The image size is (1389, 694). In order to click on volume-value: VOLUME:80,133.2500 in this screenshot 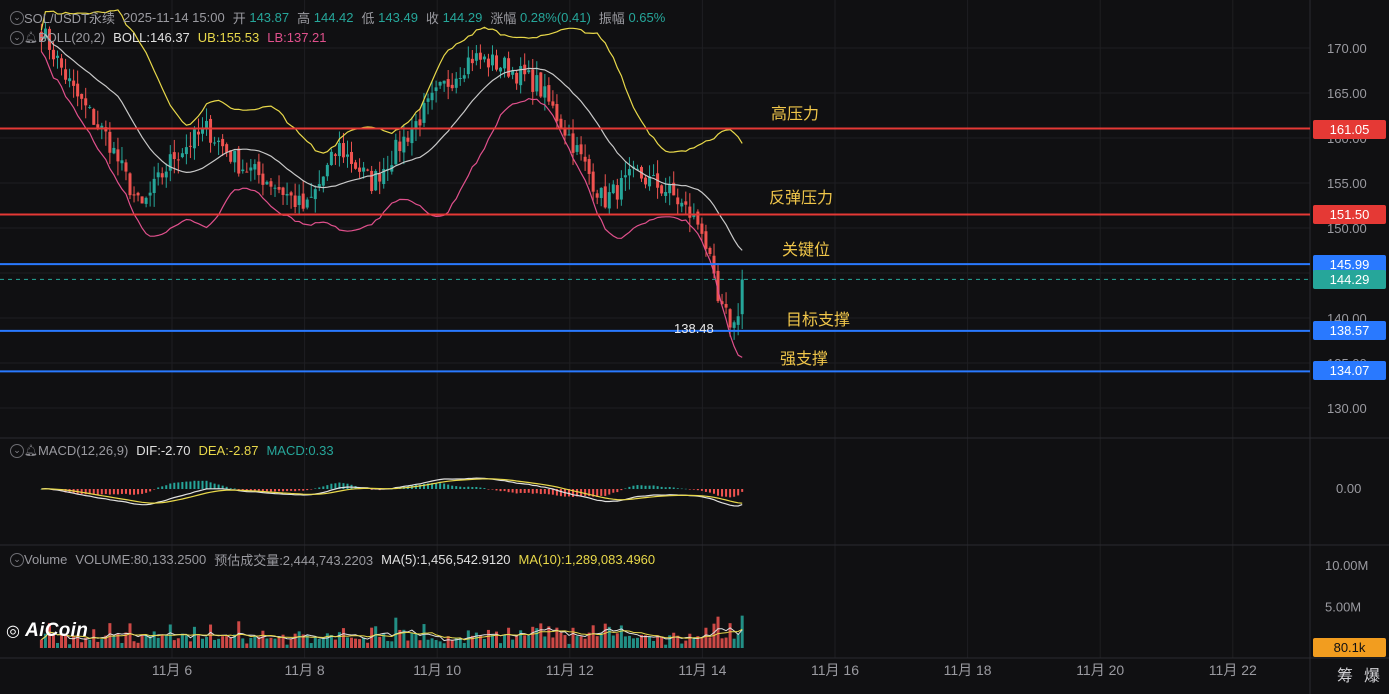, I will do `click(141, 559)`.